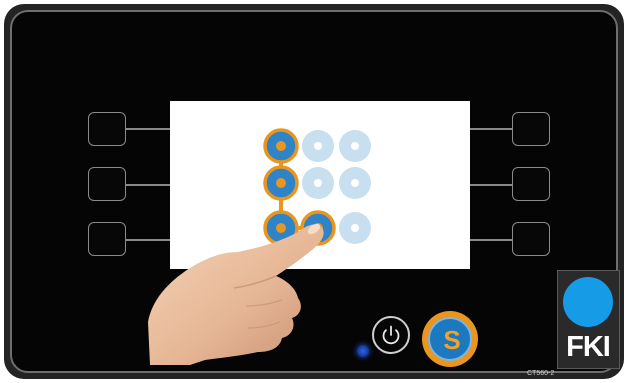  I want to click on logo-circle-icon, so click(588, 302).